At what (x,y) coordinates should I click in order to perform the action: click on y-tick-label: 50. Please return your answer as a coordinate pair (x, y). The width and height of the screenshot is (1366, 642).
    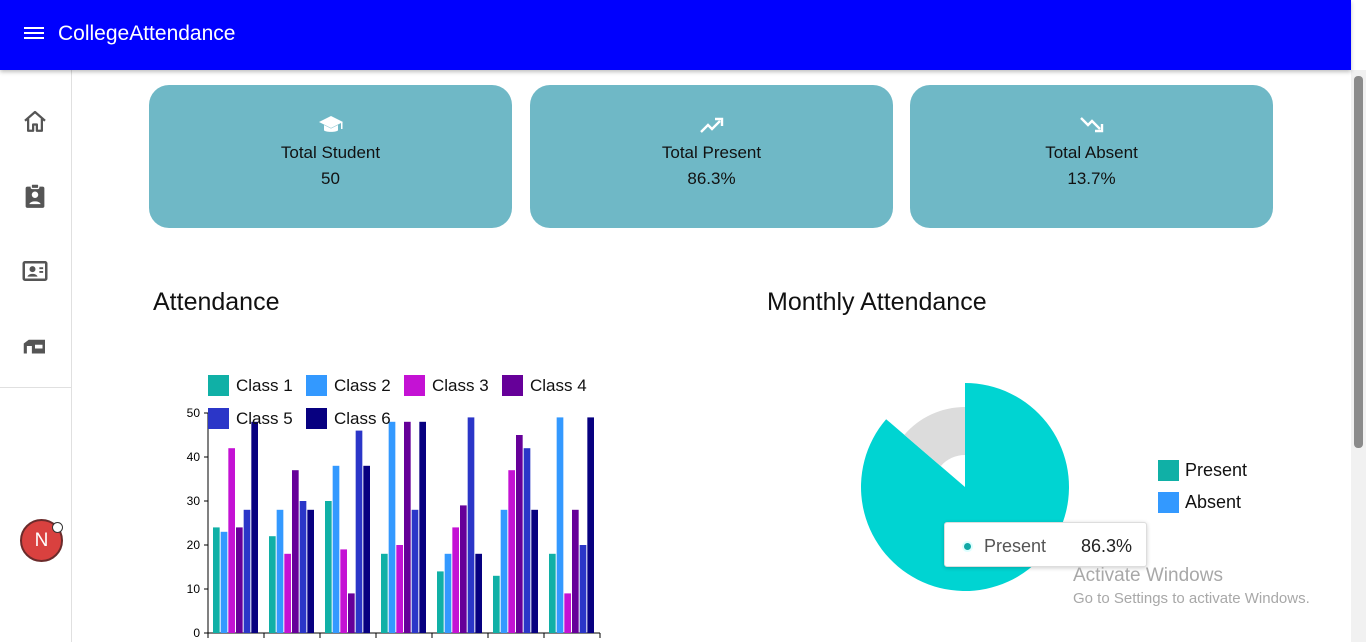
    Looking at the image, I should click on (194, 413).